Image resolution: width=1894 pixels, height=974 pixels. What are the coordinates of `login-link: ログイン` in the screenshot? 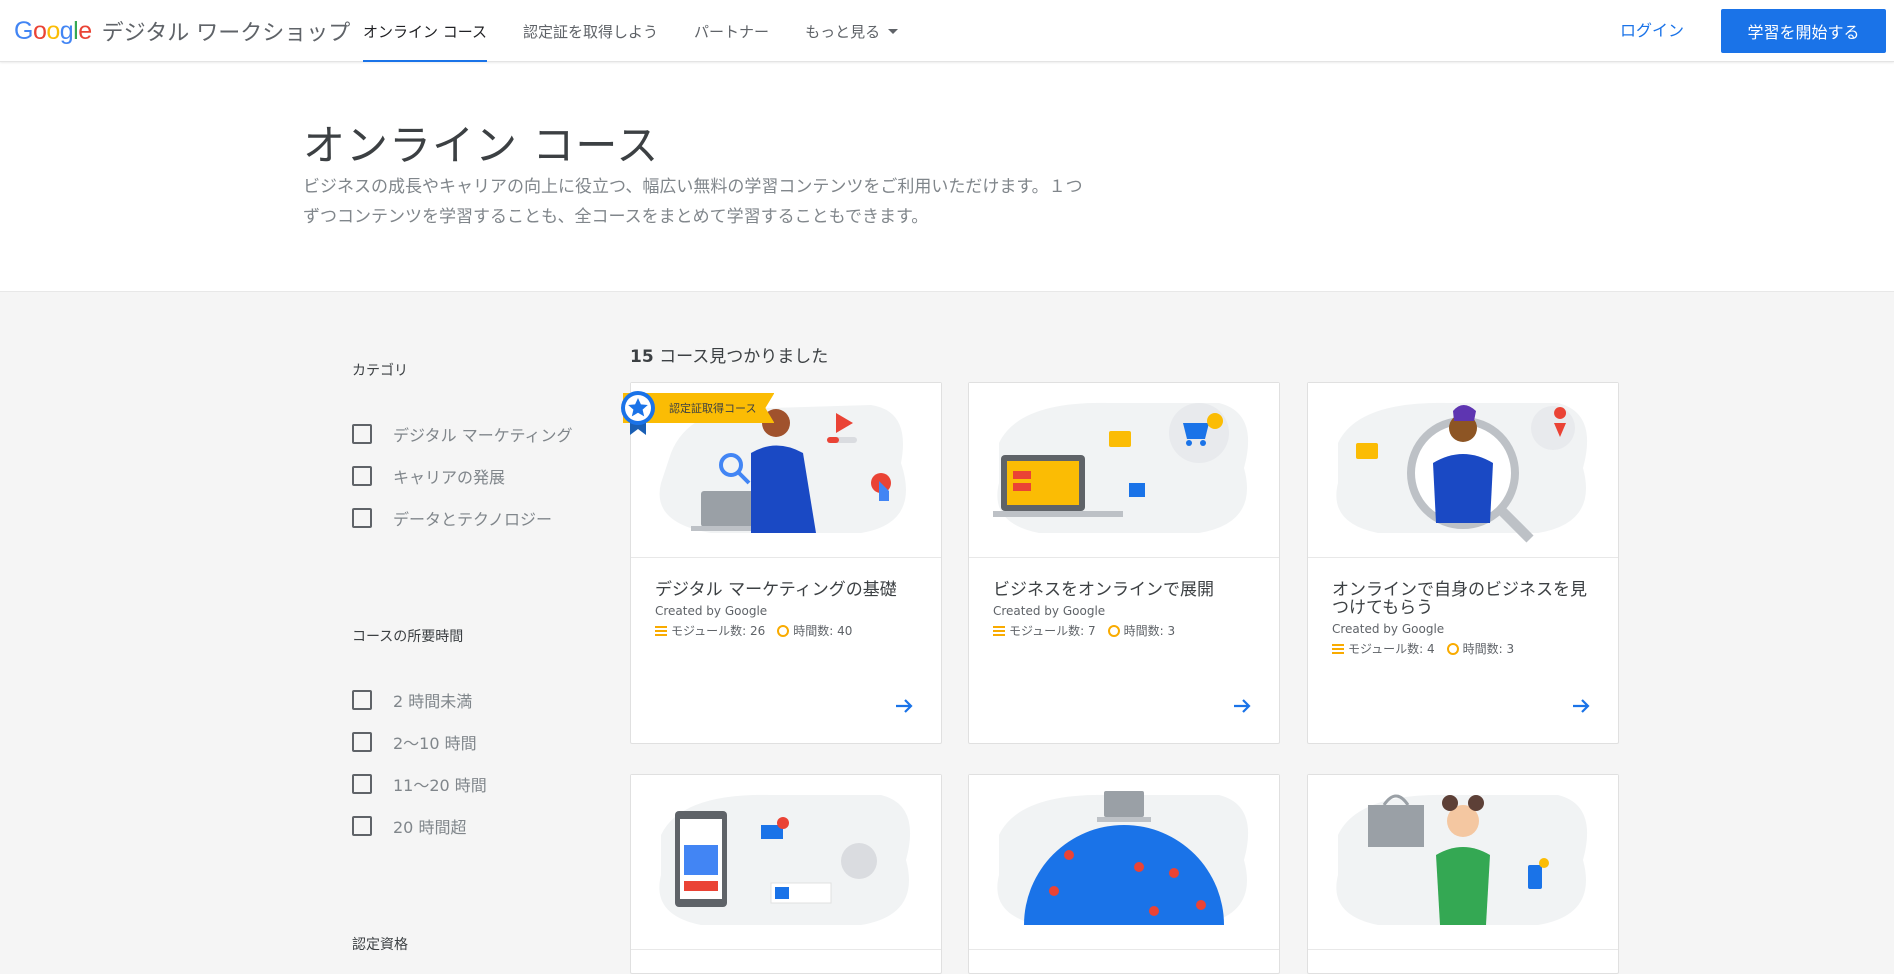 It's located at (1652, 29).